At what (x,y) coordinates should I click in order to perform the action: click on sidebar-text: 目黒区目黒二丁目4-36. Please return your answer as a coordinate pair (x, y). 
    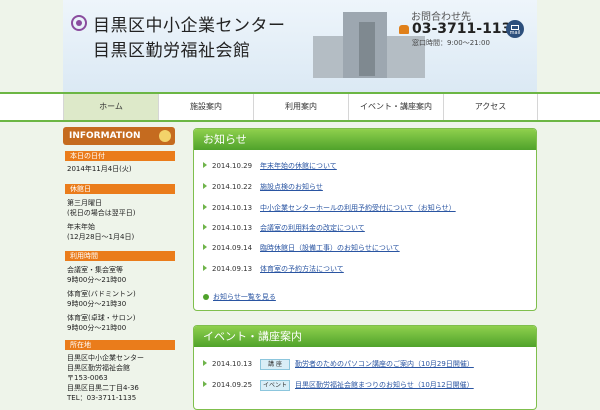
    Looking at the image, I should click on (103, 388).